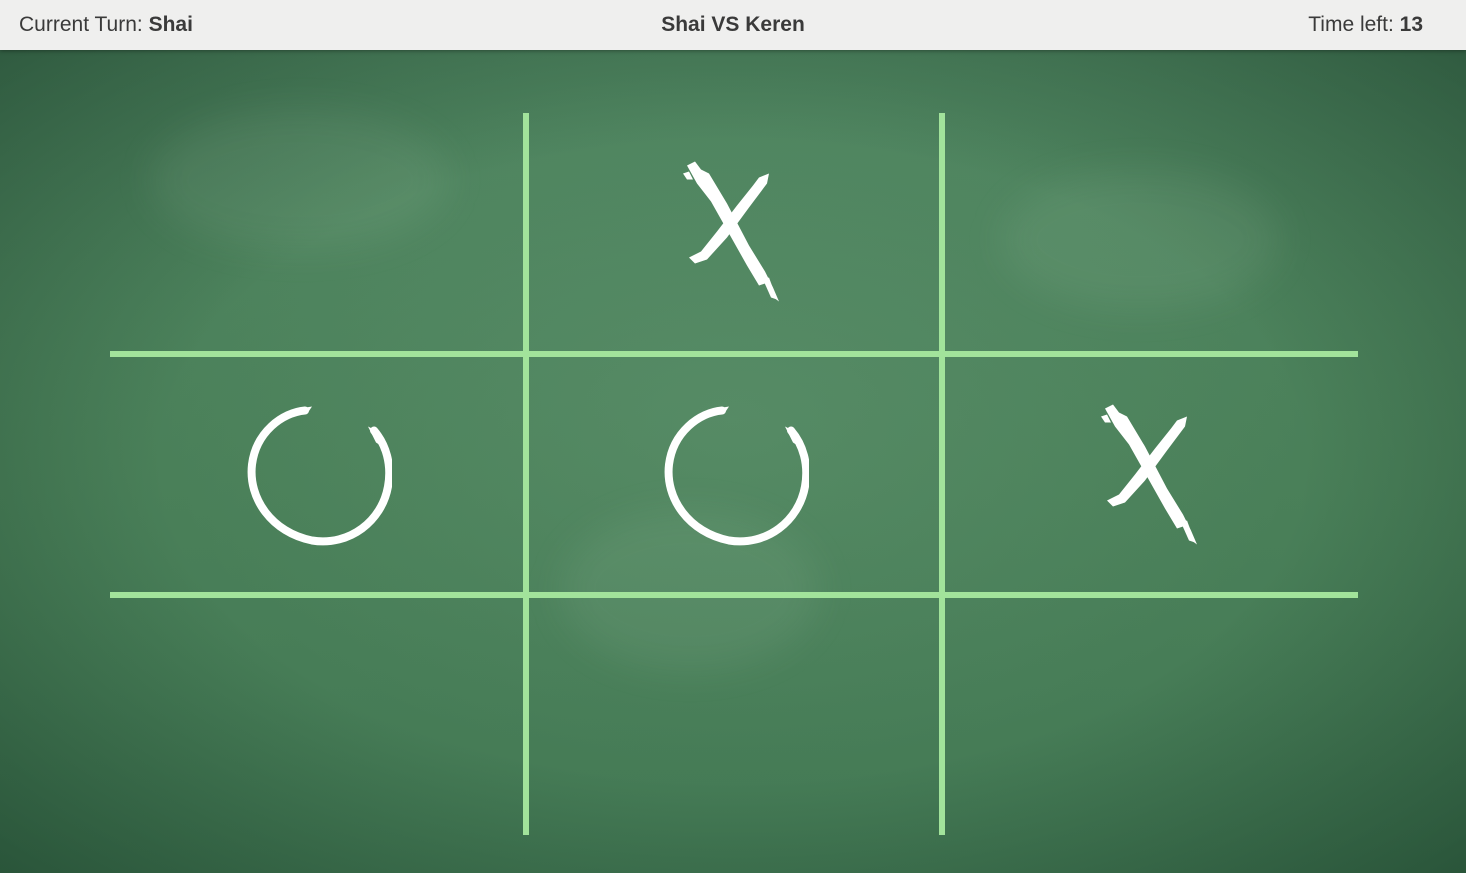  What do you see at coordinates (1411, 24) in the screenshot?
I see `time-left-value: 13` at bounding box center [1411, 24].